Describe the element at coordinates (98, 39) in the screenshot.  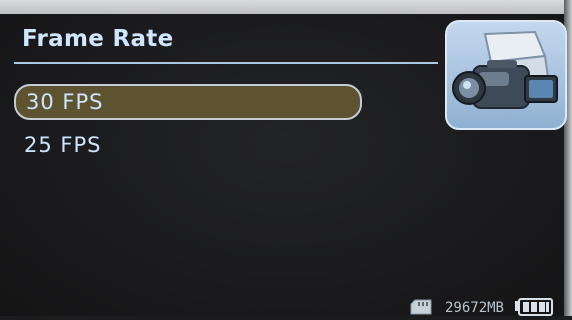
I see `page-title: Frame Rate` at that location.